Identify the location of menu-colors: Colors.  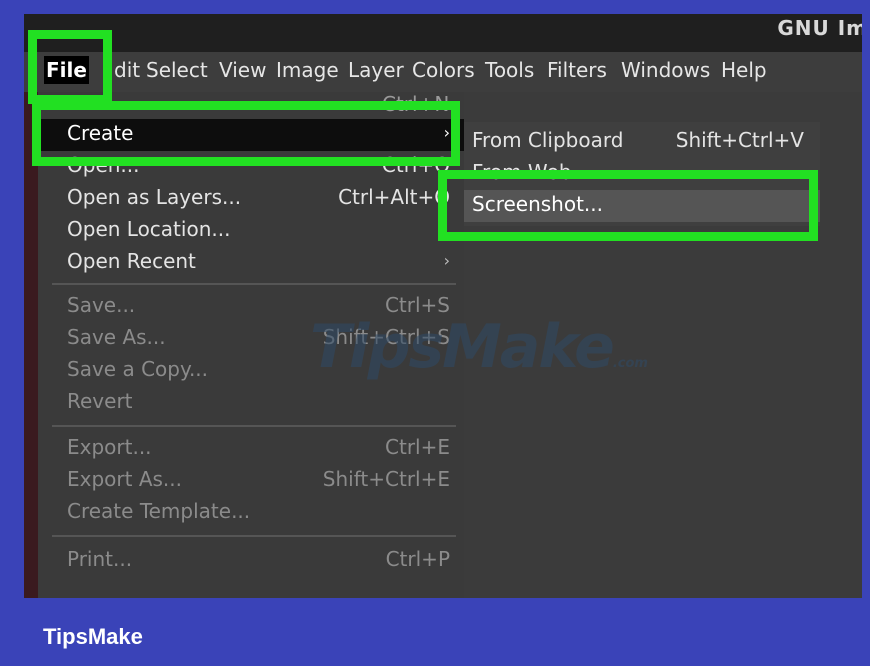
(443, 70).